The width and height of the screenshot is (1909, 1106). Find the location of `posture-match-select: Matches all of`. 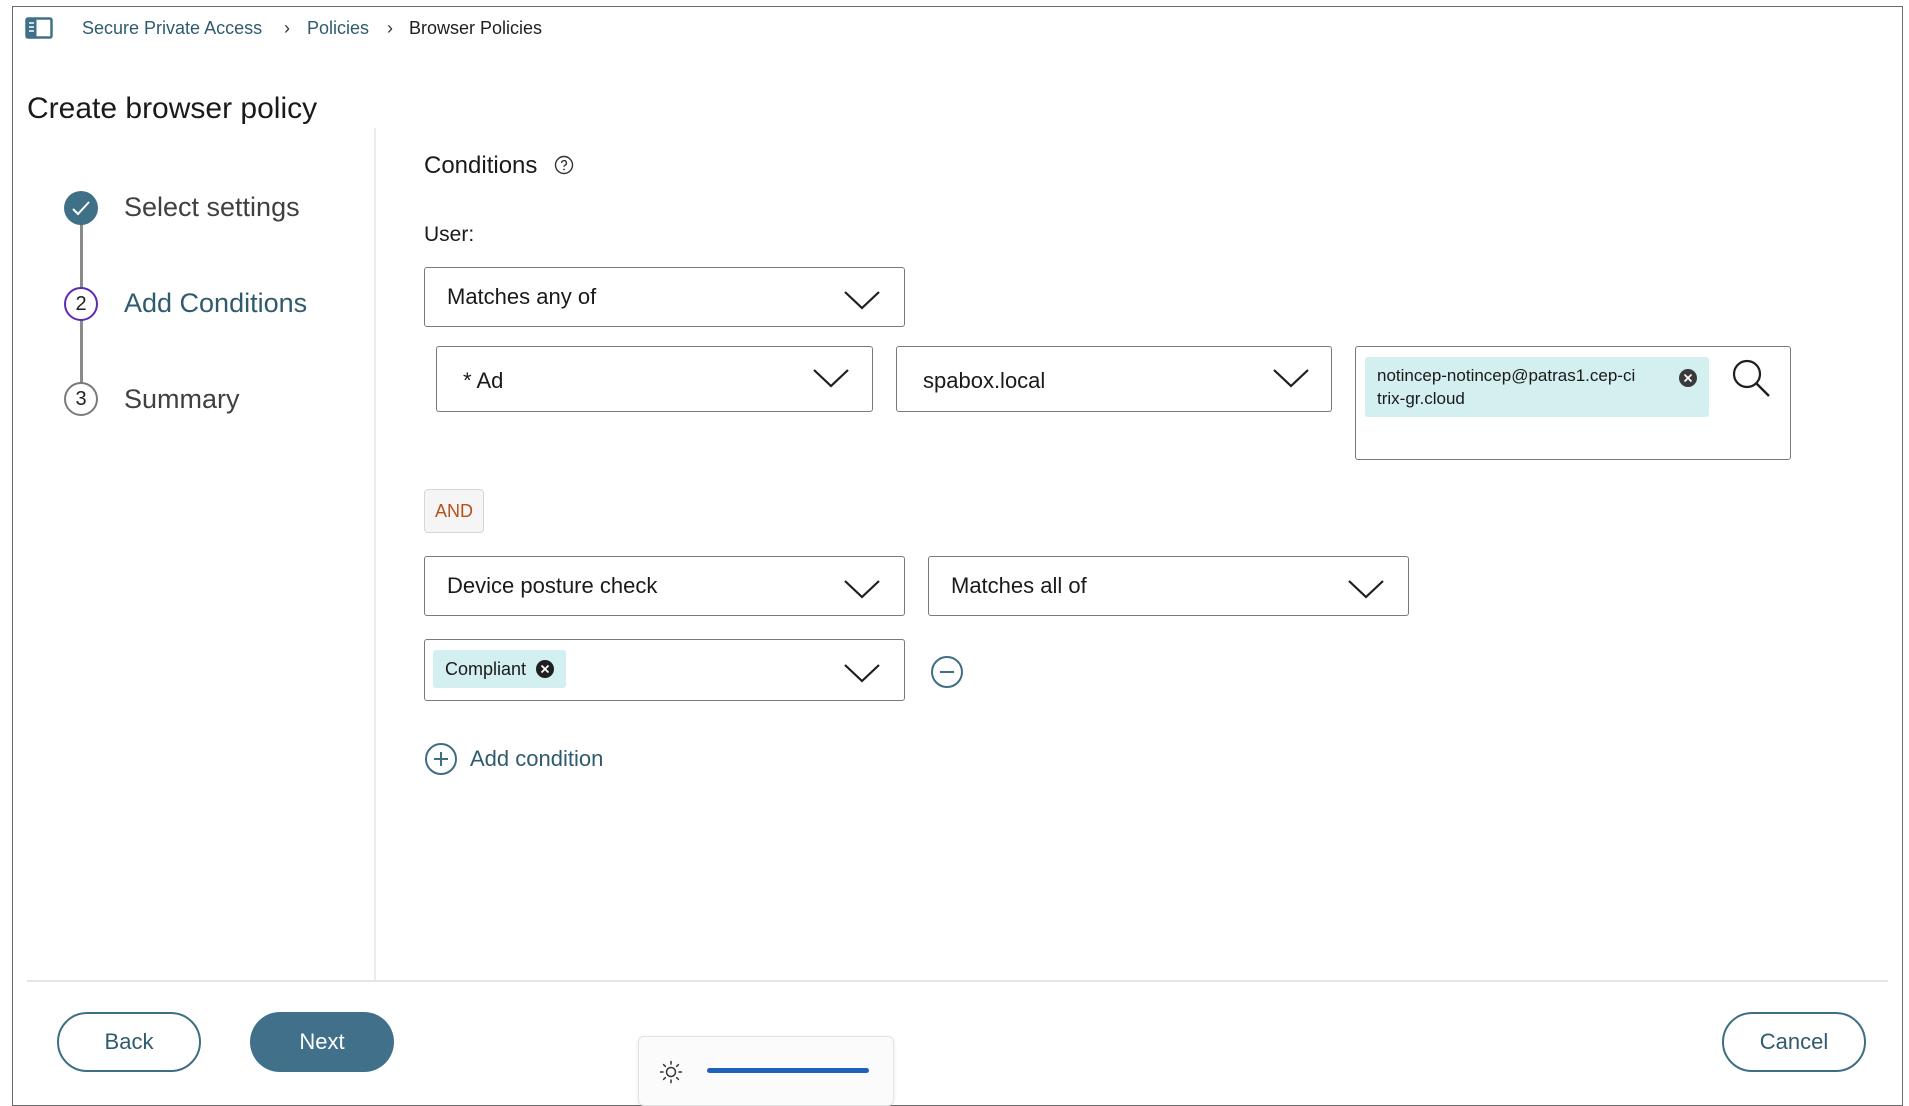

posture-match-select: Matches all of is located at coordinates (1168, 586).